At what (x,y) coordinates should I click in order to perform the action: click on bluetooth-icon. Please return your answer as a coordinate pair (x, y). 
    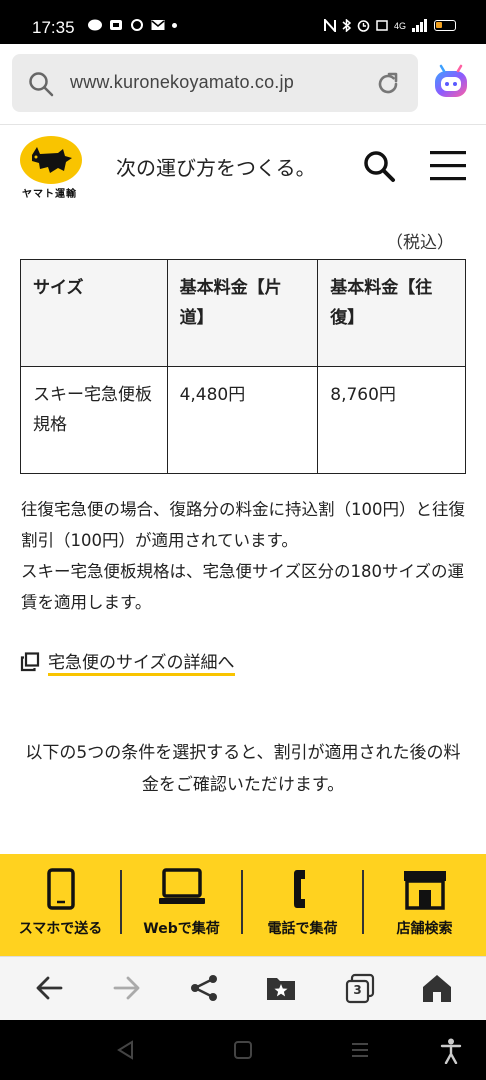
    Looking at the image, I should click on (346, 25).